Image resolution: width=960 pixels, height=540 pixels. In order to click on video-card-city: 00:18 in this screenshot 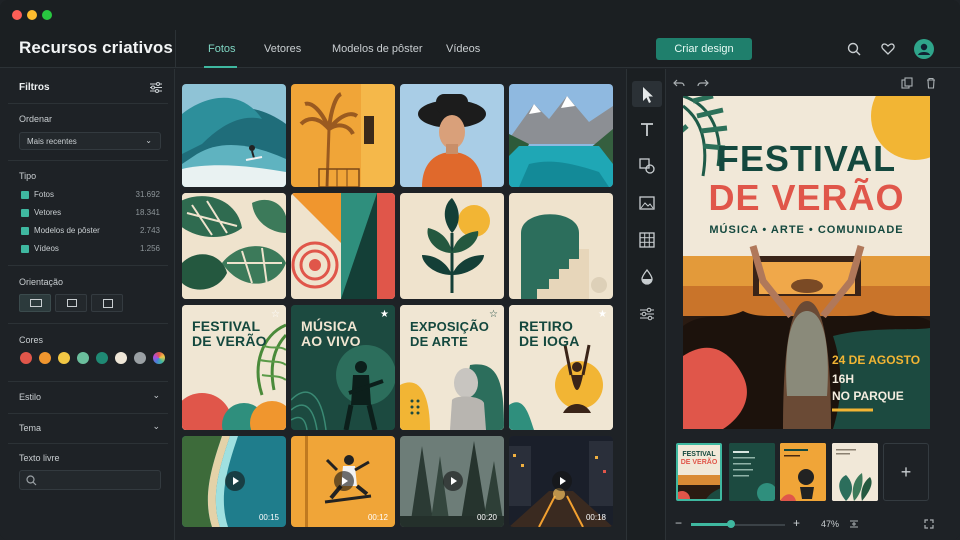, I will do `click(561, 481)`.